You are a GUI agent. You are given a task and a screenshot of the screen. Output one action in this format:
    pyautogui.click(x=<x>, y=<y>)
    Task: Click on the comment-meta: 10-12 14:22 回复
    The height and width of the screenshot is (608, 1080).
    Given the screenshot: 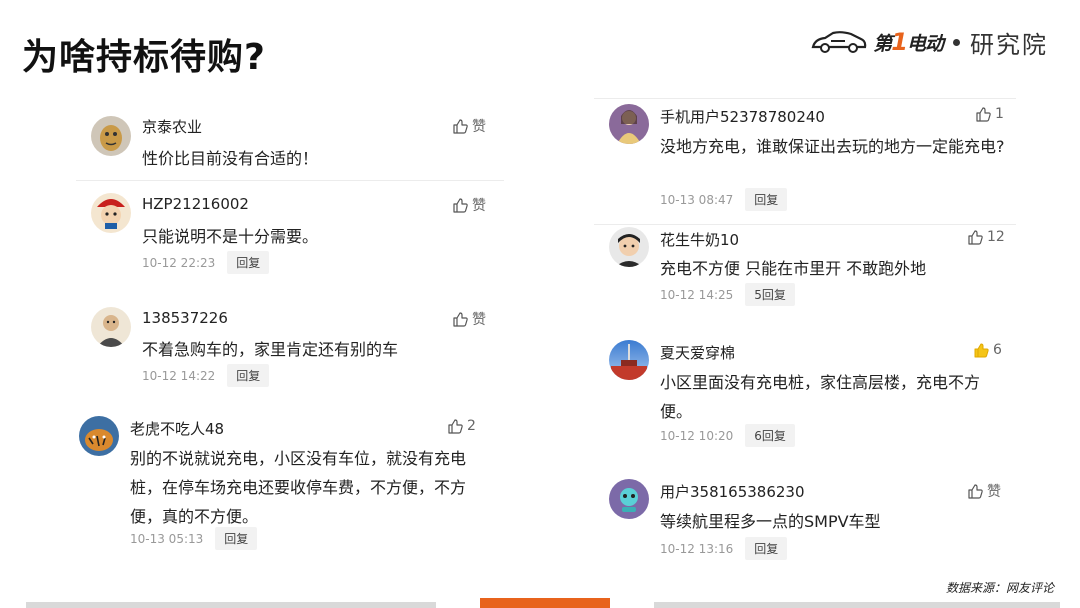 What is the action you would take?
    pyautogui.click(x=206, y=375)
    